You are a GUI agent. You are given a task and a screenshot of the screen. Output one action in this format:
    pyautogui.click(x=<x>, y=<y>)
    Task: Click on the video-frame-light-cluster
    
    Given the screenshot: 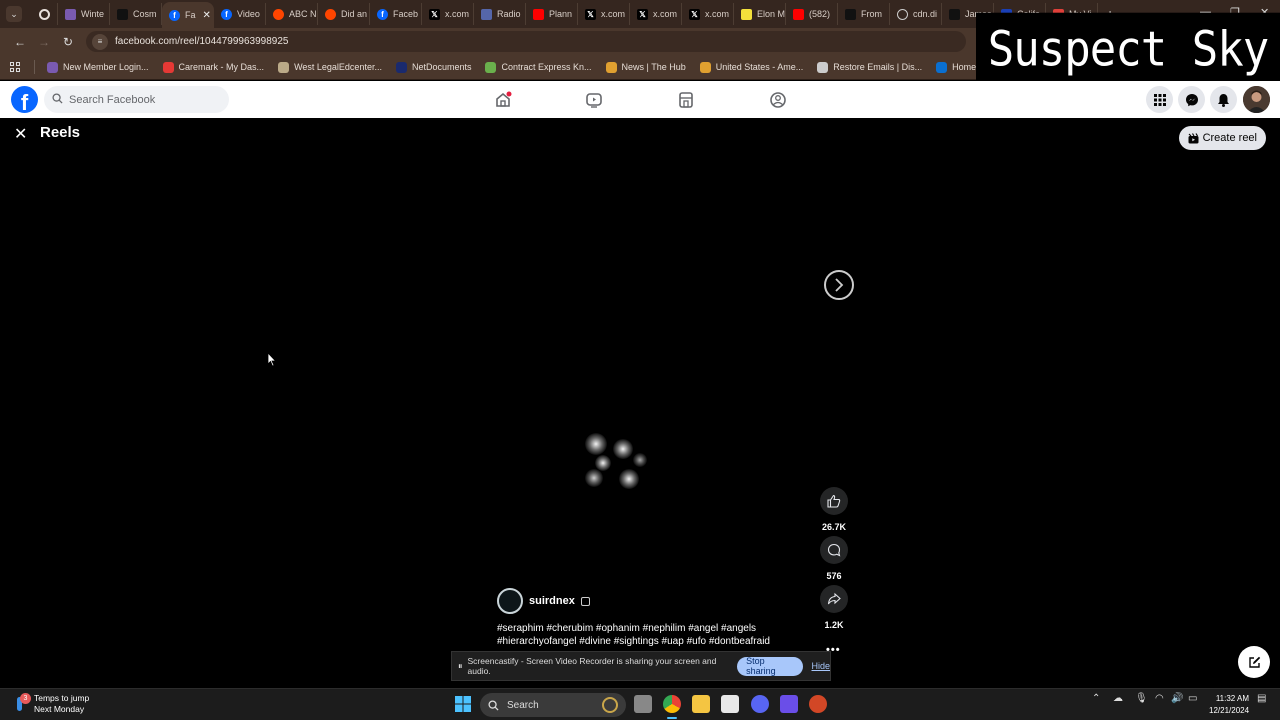 What is the action you would take?
    pyautogui.click(x=615, y=460)
    